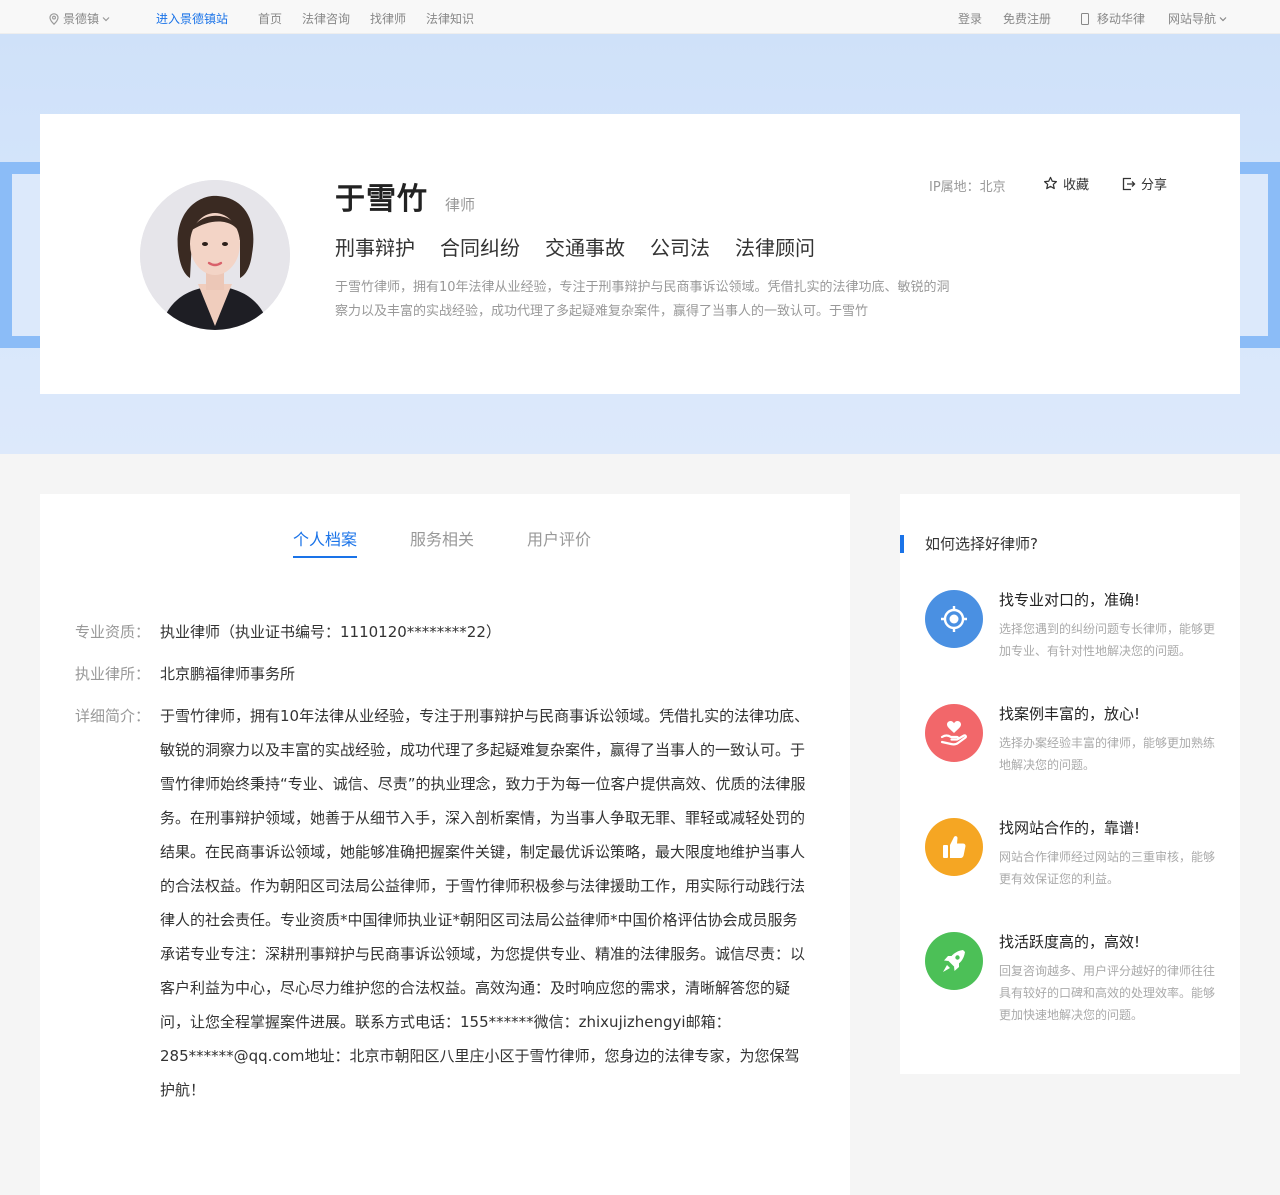 The width and height of the screenshot is (1280, 1195). Describe the element at coordinates (1076, 185) in the screenshot. I see `favorite-label: 收藏` at that location.